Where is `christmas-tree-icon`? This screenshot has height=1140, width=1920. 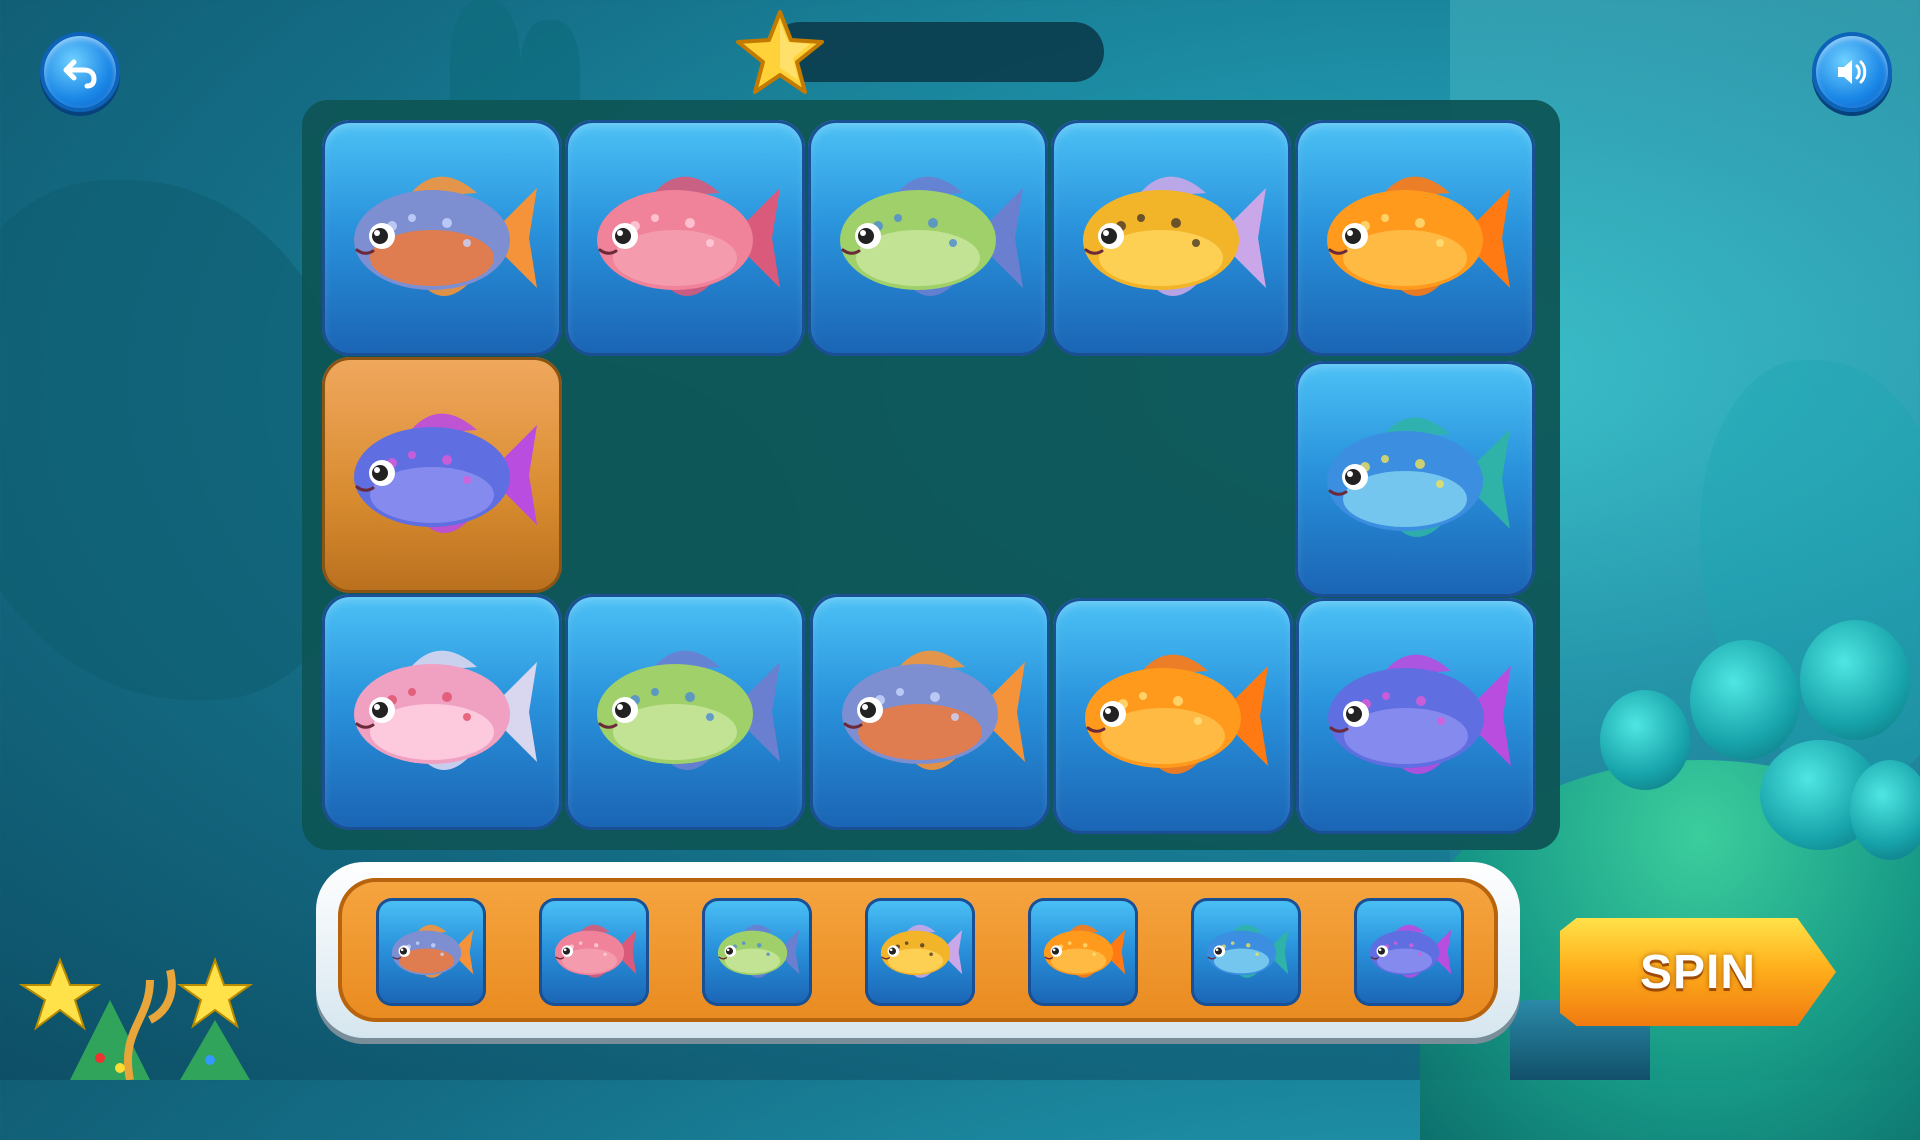
christmas-tree-icon is located at coordinates (136, 1018).